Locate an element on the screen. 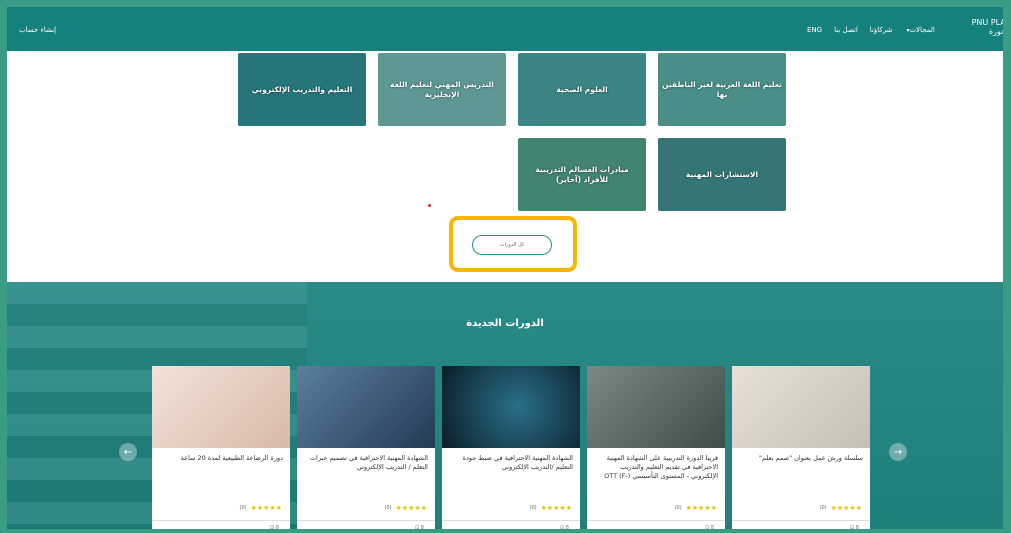  category-tile-elearning: التعليم والتدريب الإلكتروني is located at coordinates (302, 89).